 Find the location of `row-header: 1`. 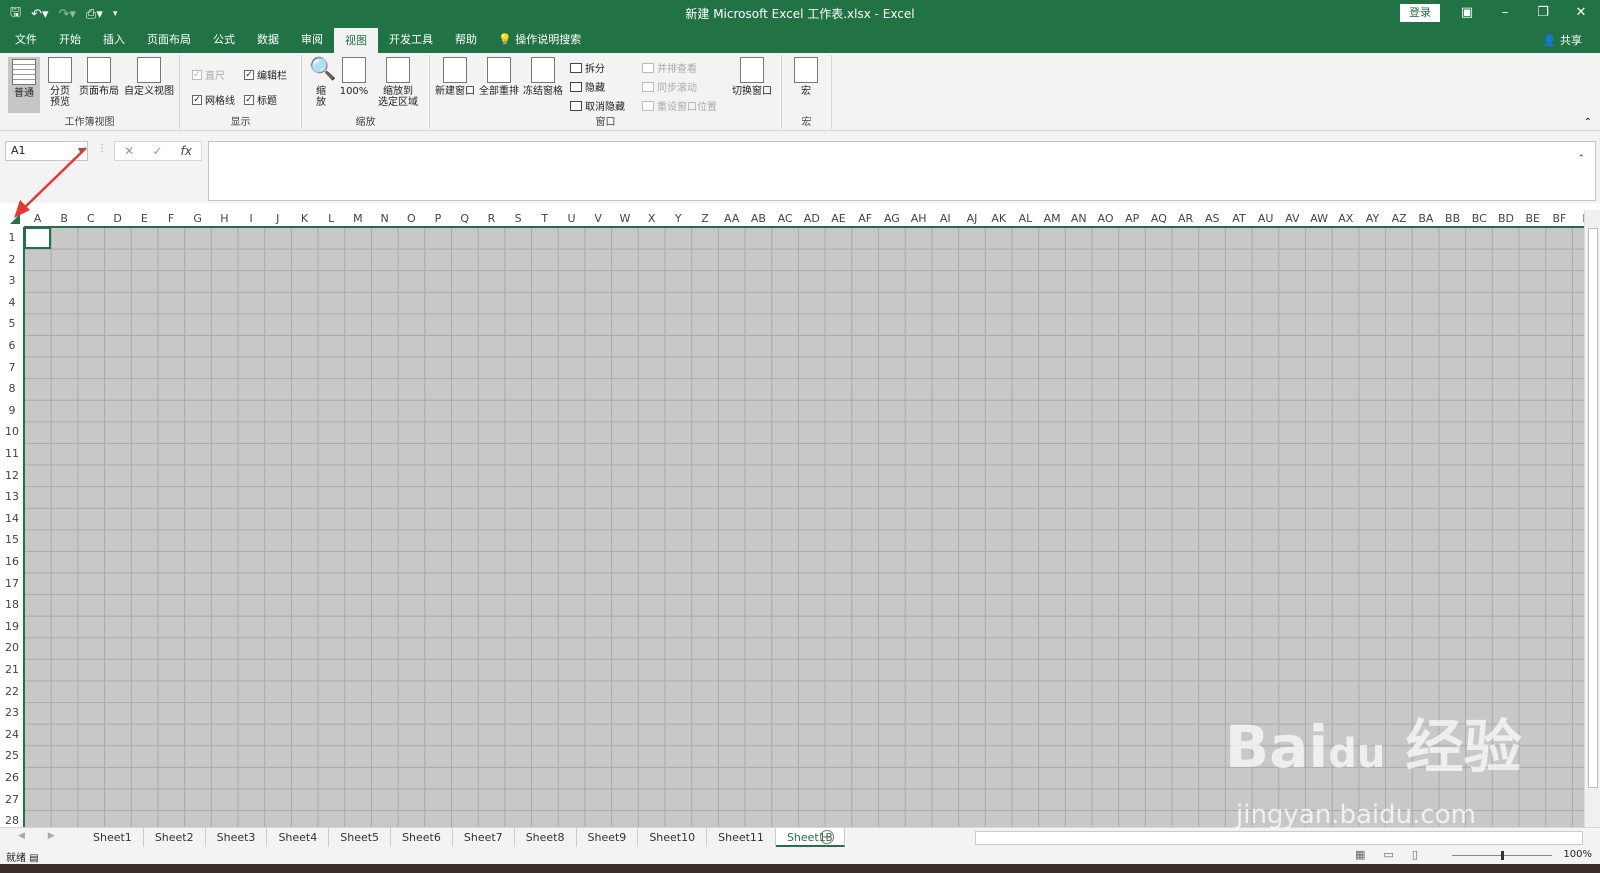

row-header: 1 is located at coordinates (12, 238).